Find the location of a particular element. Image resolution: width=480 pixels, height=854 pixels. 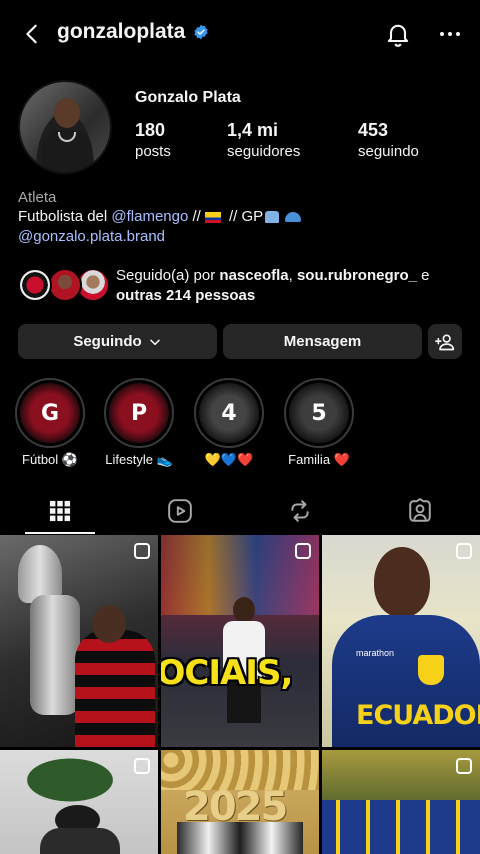

tagged-icon is located at coordinates (420, 510).